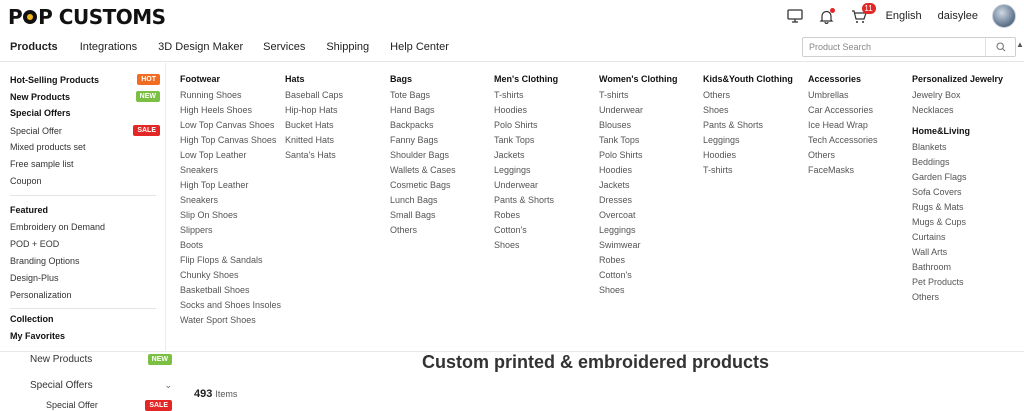 The width and height of the screenshot is (1024, 411). What do you see at coordinates (831, 170) in the screenshot?
I see `category-link: FaceMasks` at bounding box center [831, 170].